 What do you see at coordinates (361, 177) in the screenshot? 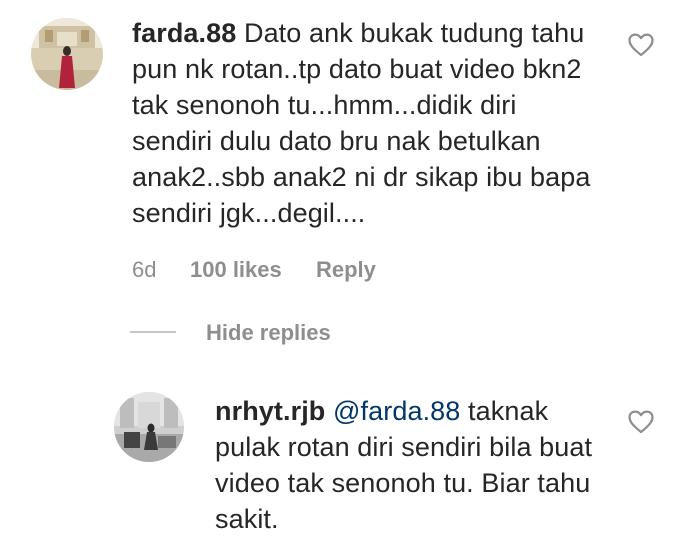
I see `comment-text-line: anak2..sbb anak2 ni dr sikap ibu bapa` at bounding box center [361, 177].